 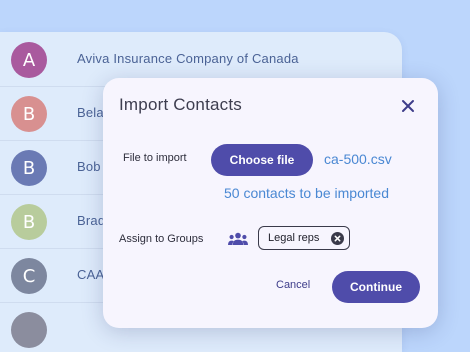 What do you see at coordinates (91, 220) in the screenshot?
I see `contact-name: Brad` at bounding box center [91, 220].